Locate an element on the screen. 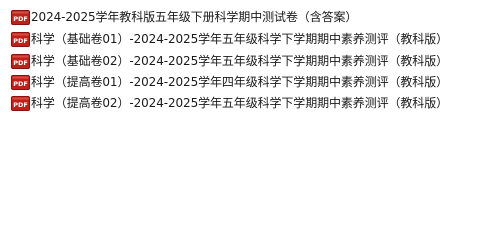  file-name: 科学（提高卷02）-2024-2025学年五年级科学下学期期中素养测评（教科版） is located at coordinates (239, 103).